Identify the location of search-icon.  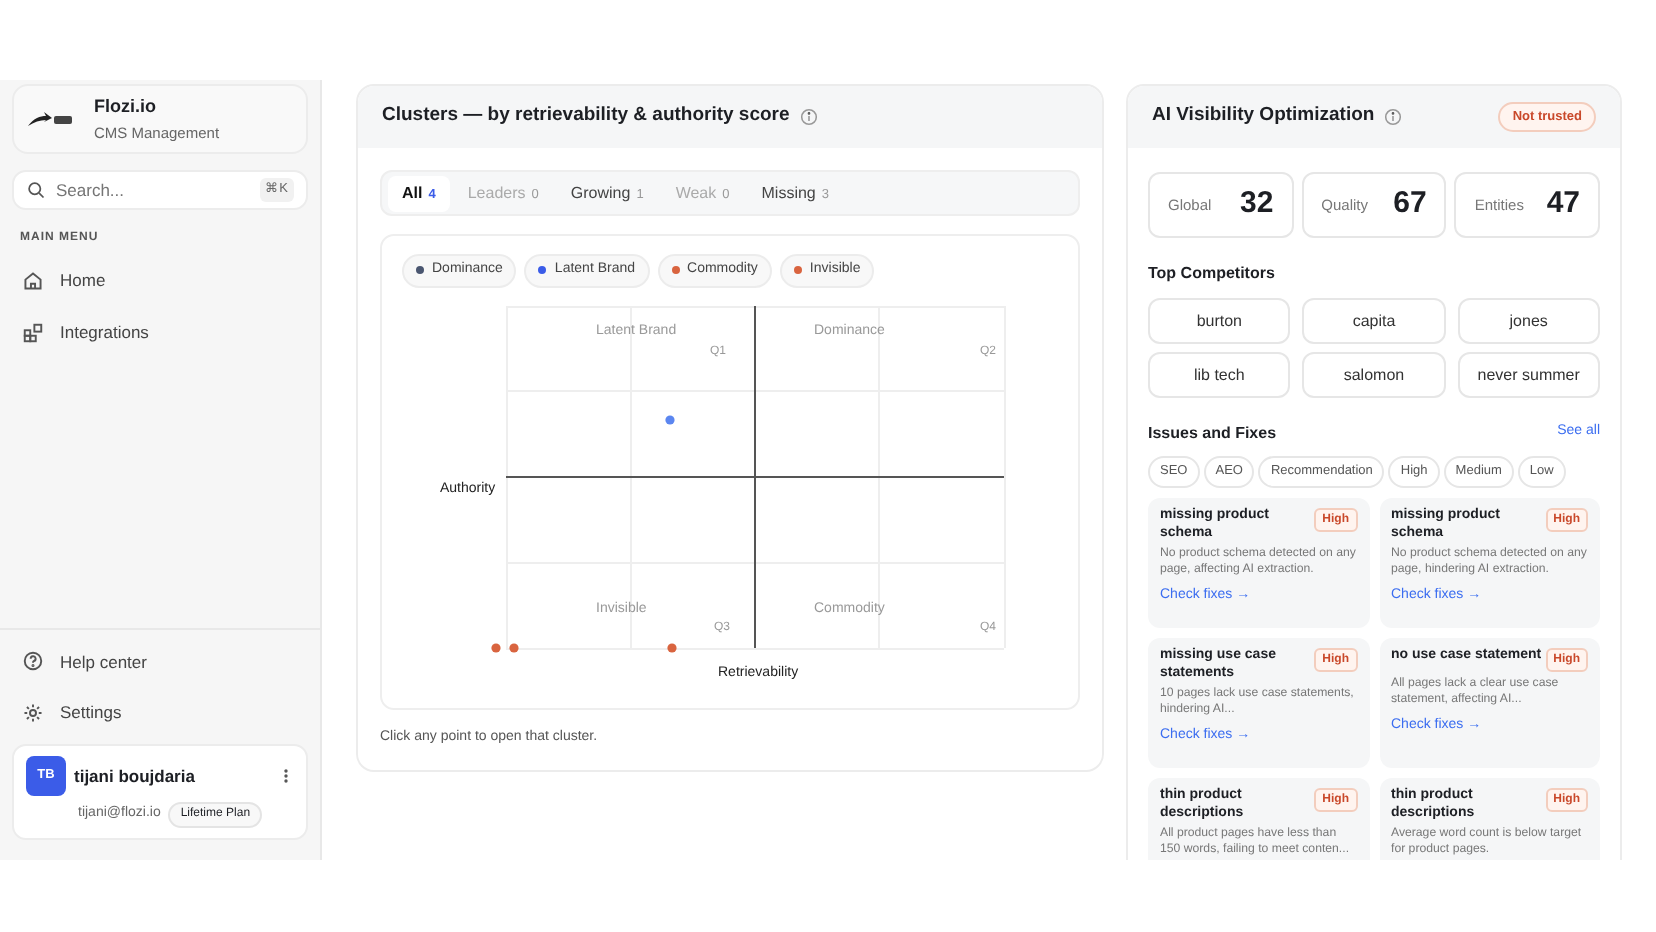
(36, 190).